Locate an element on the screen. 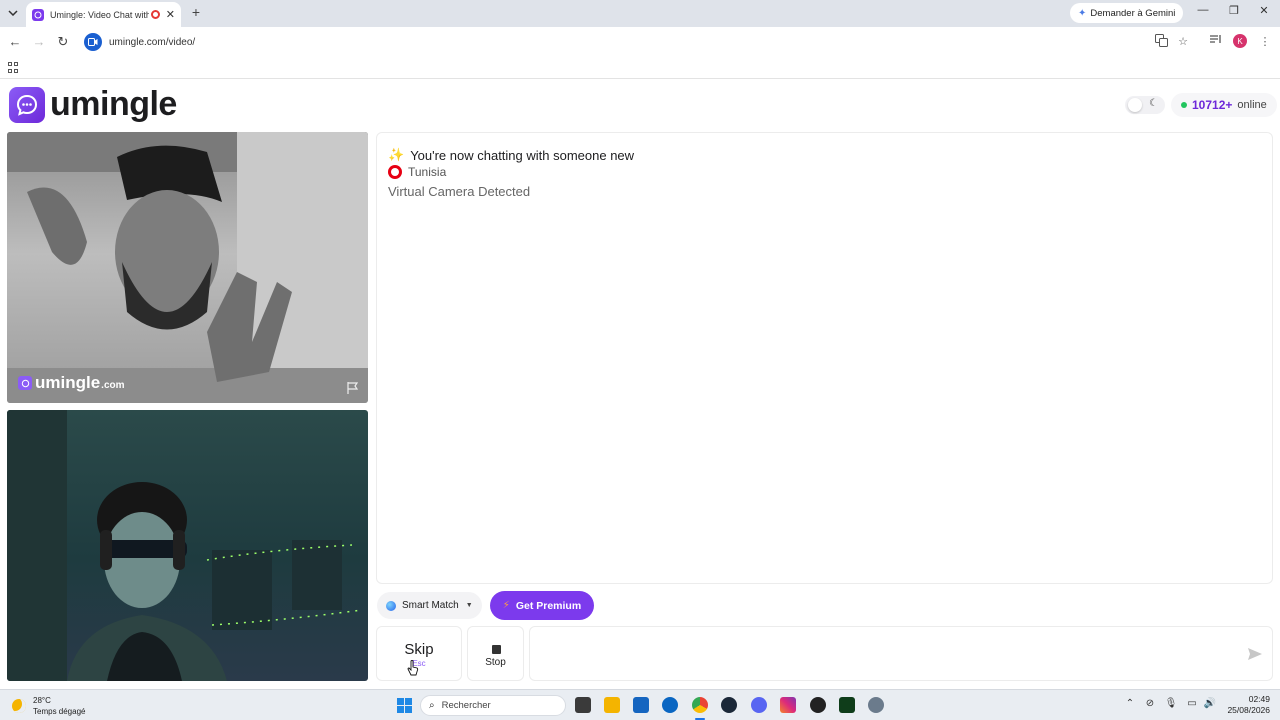  weather-condition: Temps dégagé is located at coordinates (59, 711).